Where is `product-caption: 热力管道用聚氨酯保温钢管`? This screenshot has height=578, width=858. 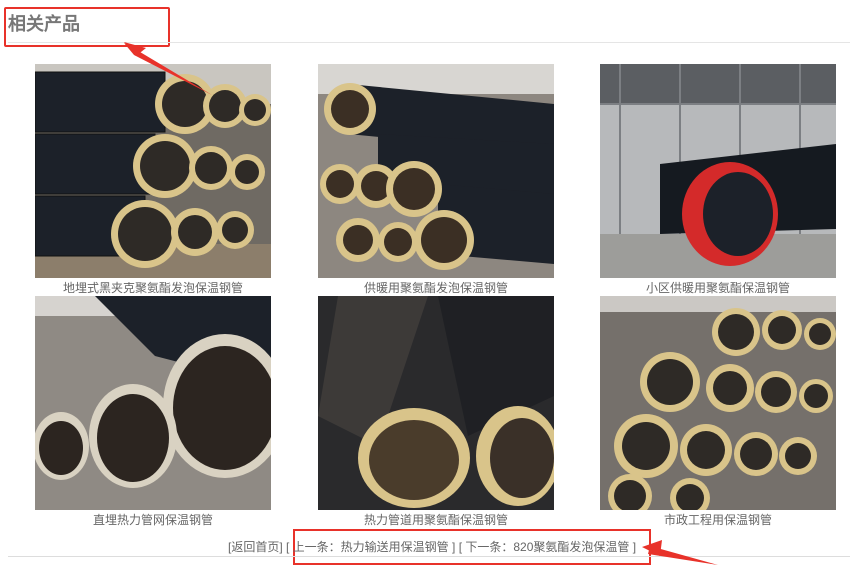 product-caption: 热力管道用聚氨酯保温钢管 is located at coordinates (436, 520).